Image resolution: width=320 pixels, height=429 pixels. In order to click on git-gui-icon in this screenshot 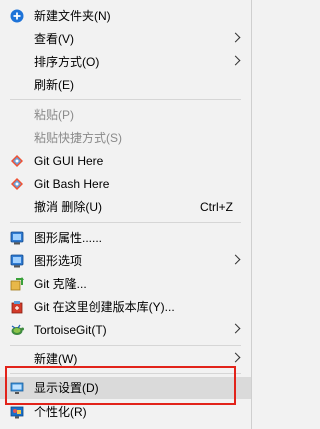, I will do `click(17, 161)`.